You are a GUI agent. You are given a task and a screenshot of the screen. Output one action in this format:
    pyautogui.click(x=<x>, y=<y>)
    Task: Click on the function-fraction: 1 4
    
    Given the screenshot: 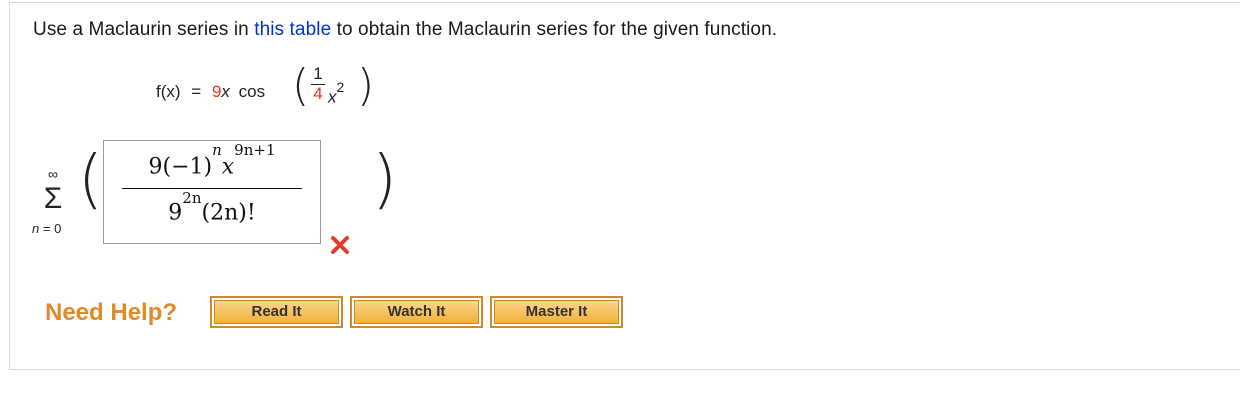 What is the action you would take?
    pyautogui.click(x=318, y=83)
    